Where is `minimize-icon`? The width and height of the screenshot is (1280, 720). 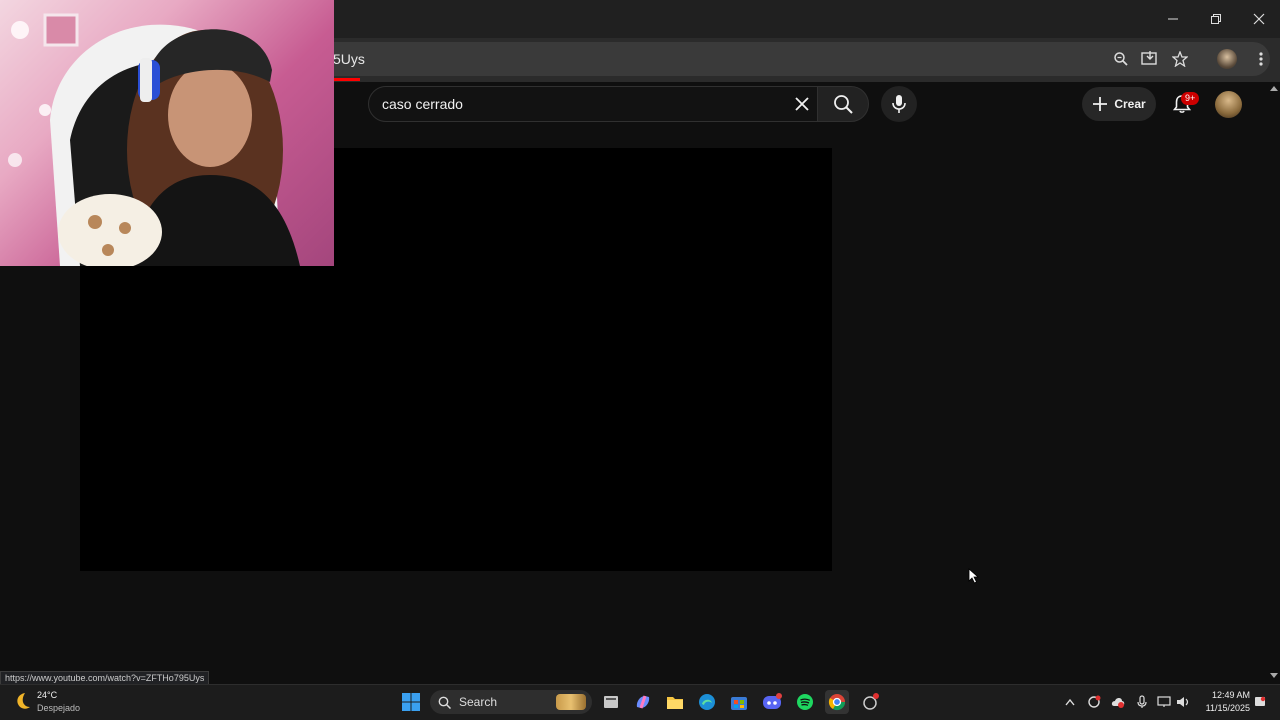 minimize-icon is located at coordinates (1173, 19).